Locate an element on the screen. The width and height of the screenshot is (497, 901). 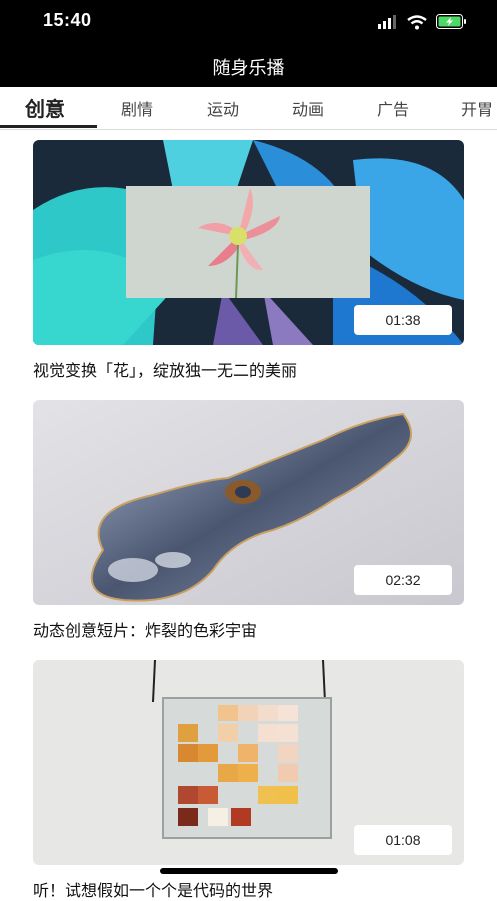
nav-bar: 随身乐播 is located at coordinates (248, 65).